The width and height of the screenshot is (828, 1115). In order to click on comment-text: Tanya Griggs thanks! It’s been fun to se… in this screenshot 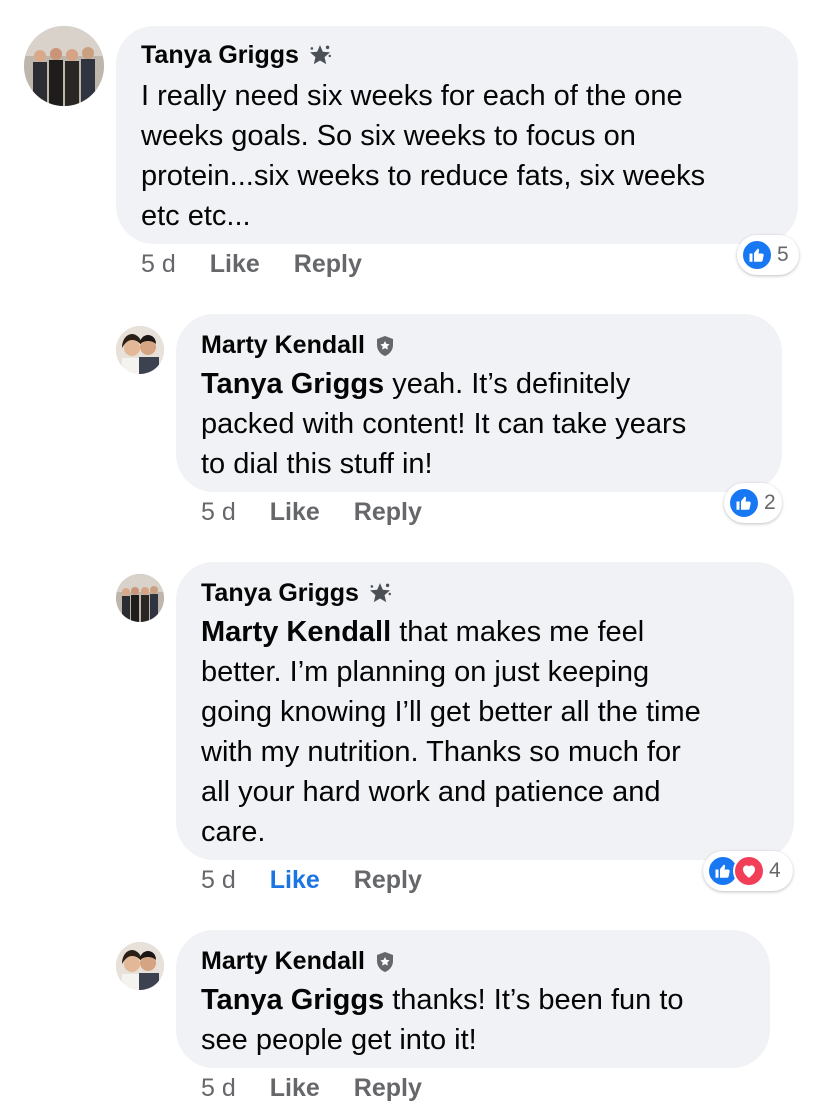, I will do `click(442, 1020)`.